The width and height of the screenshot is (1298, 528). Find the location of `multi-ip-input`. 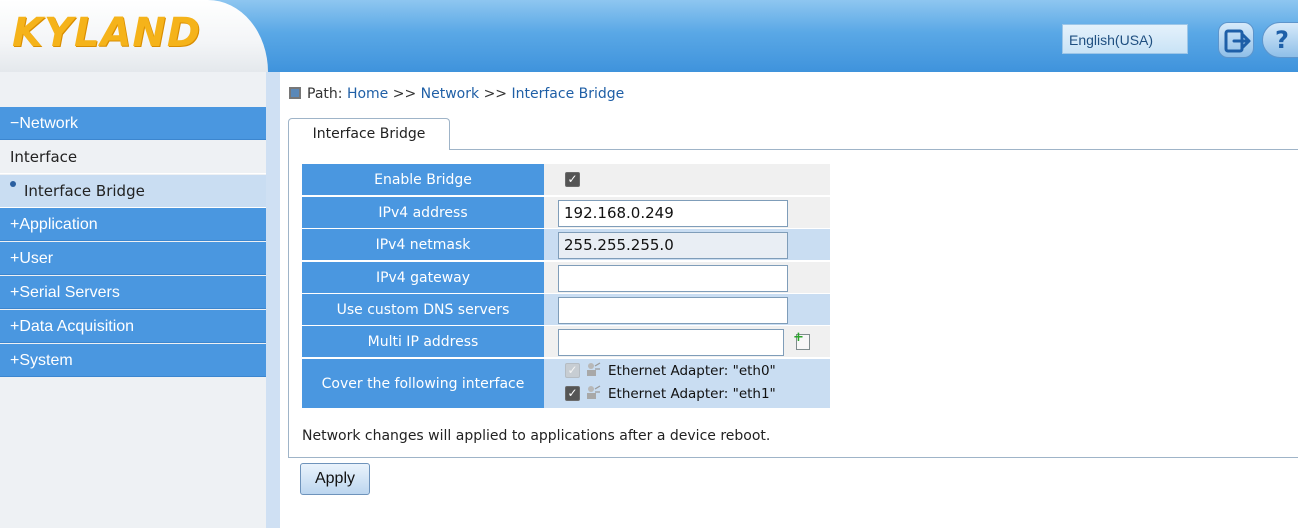

multi-ip-input is located at coordinates (671, 342).